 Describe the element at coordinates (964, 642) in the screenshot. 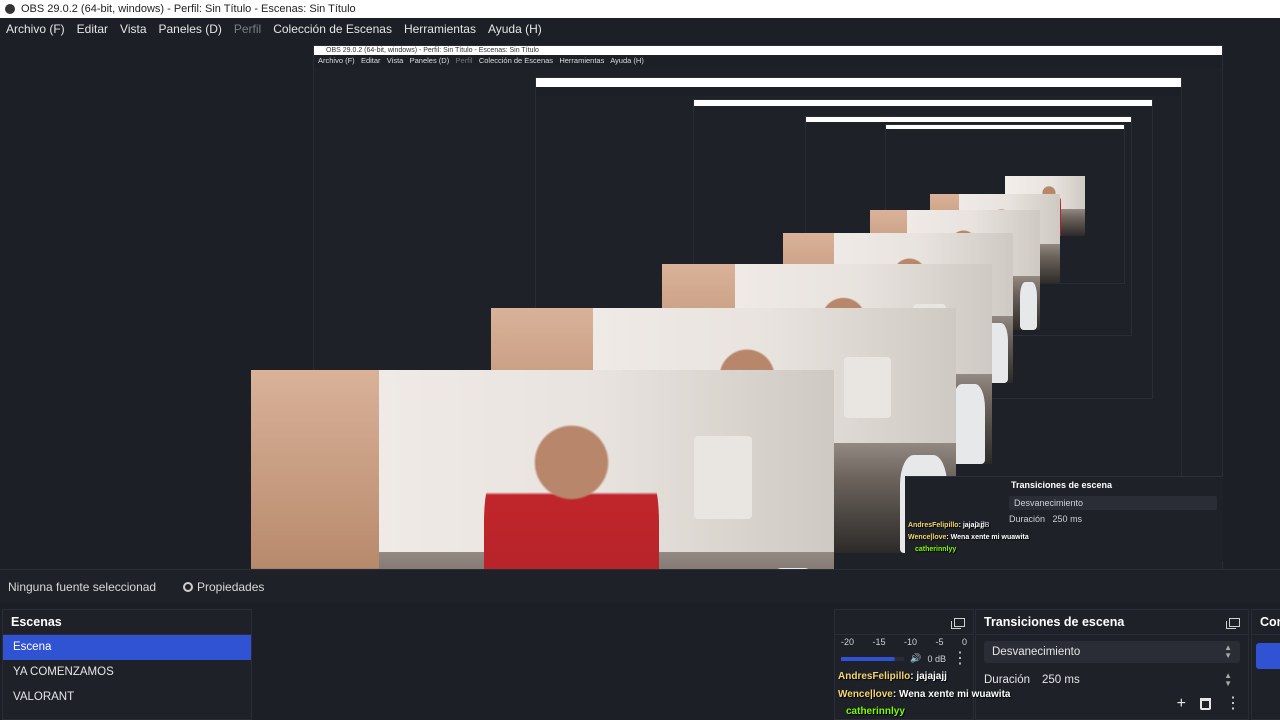

I see `mixer-scale-tick: 0` at that location.